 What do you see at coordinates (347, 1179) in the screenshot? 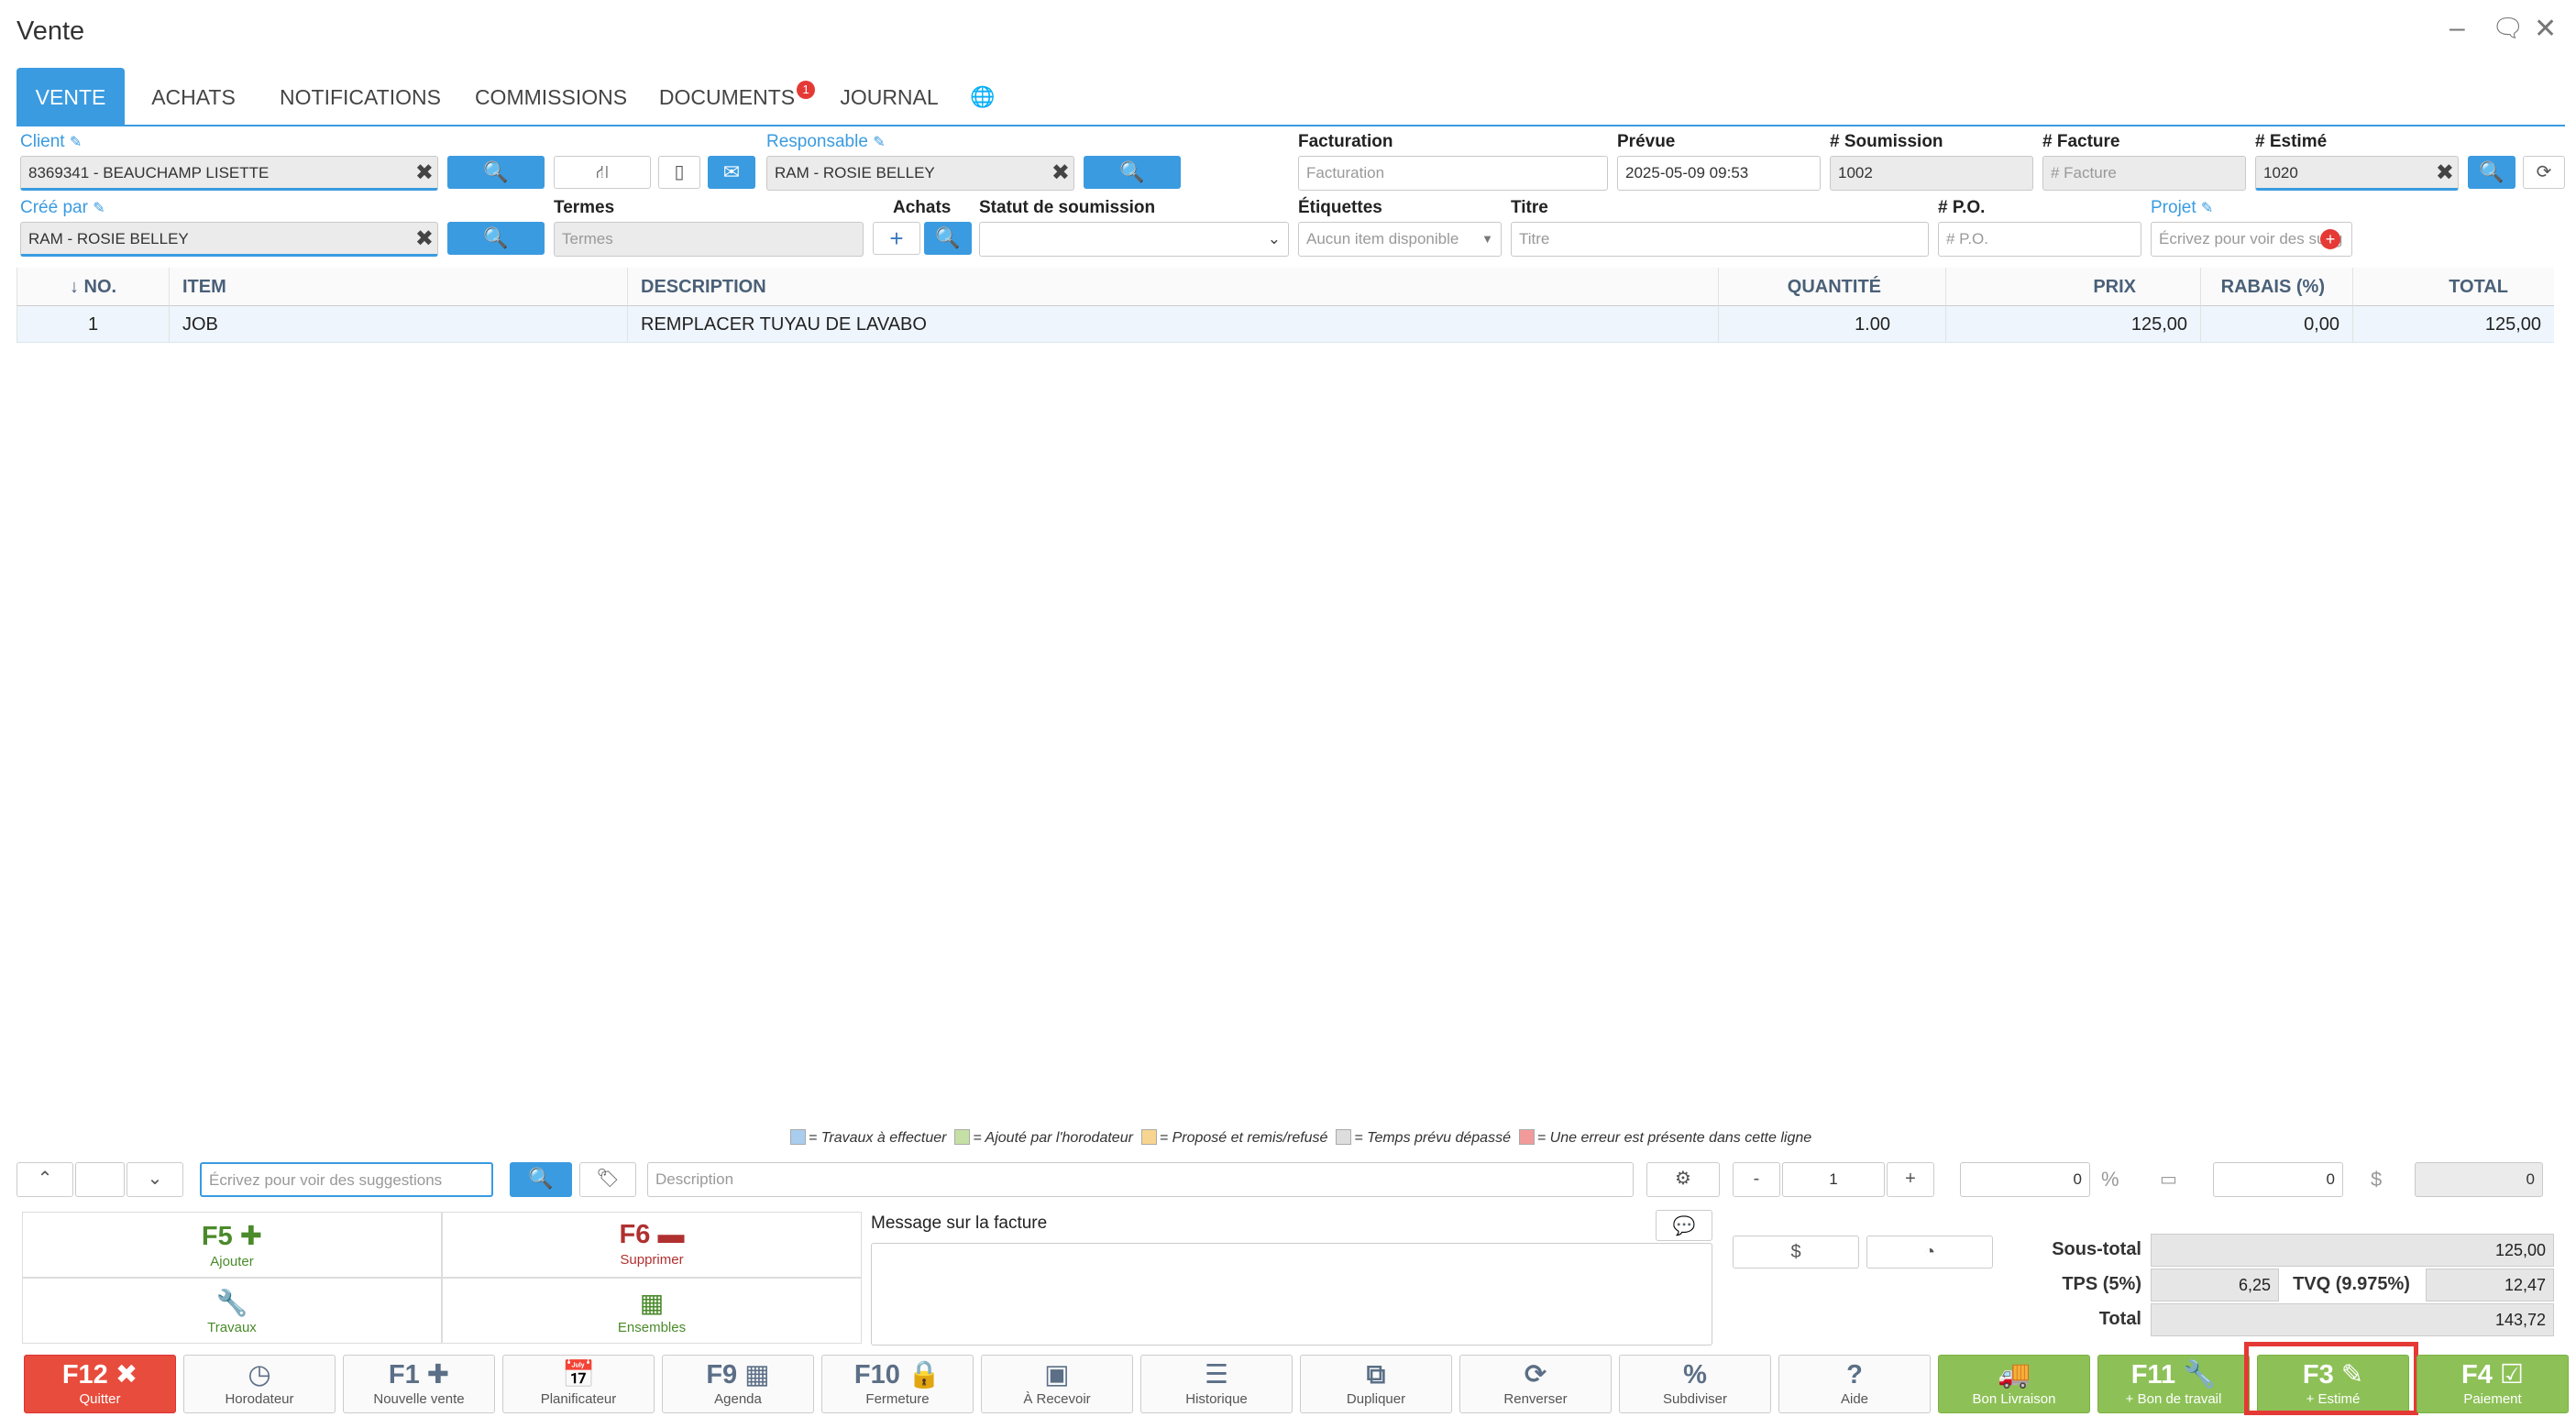
I see `item-search-input: Écrivez pour voir des suggestions` at bounding box center [347, 1179].